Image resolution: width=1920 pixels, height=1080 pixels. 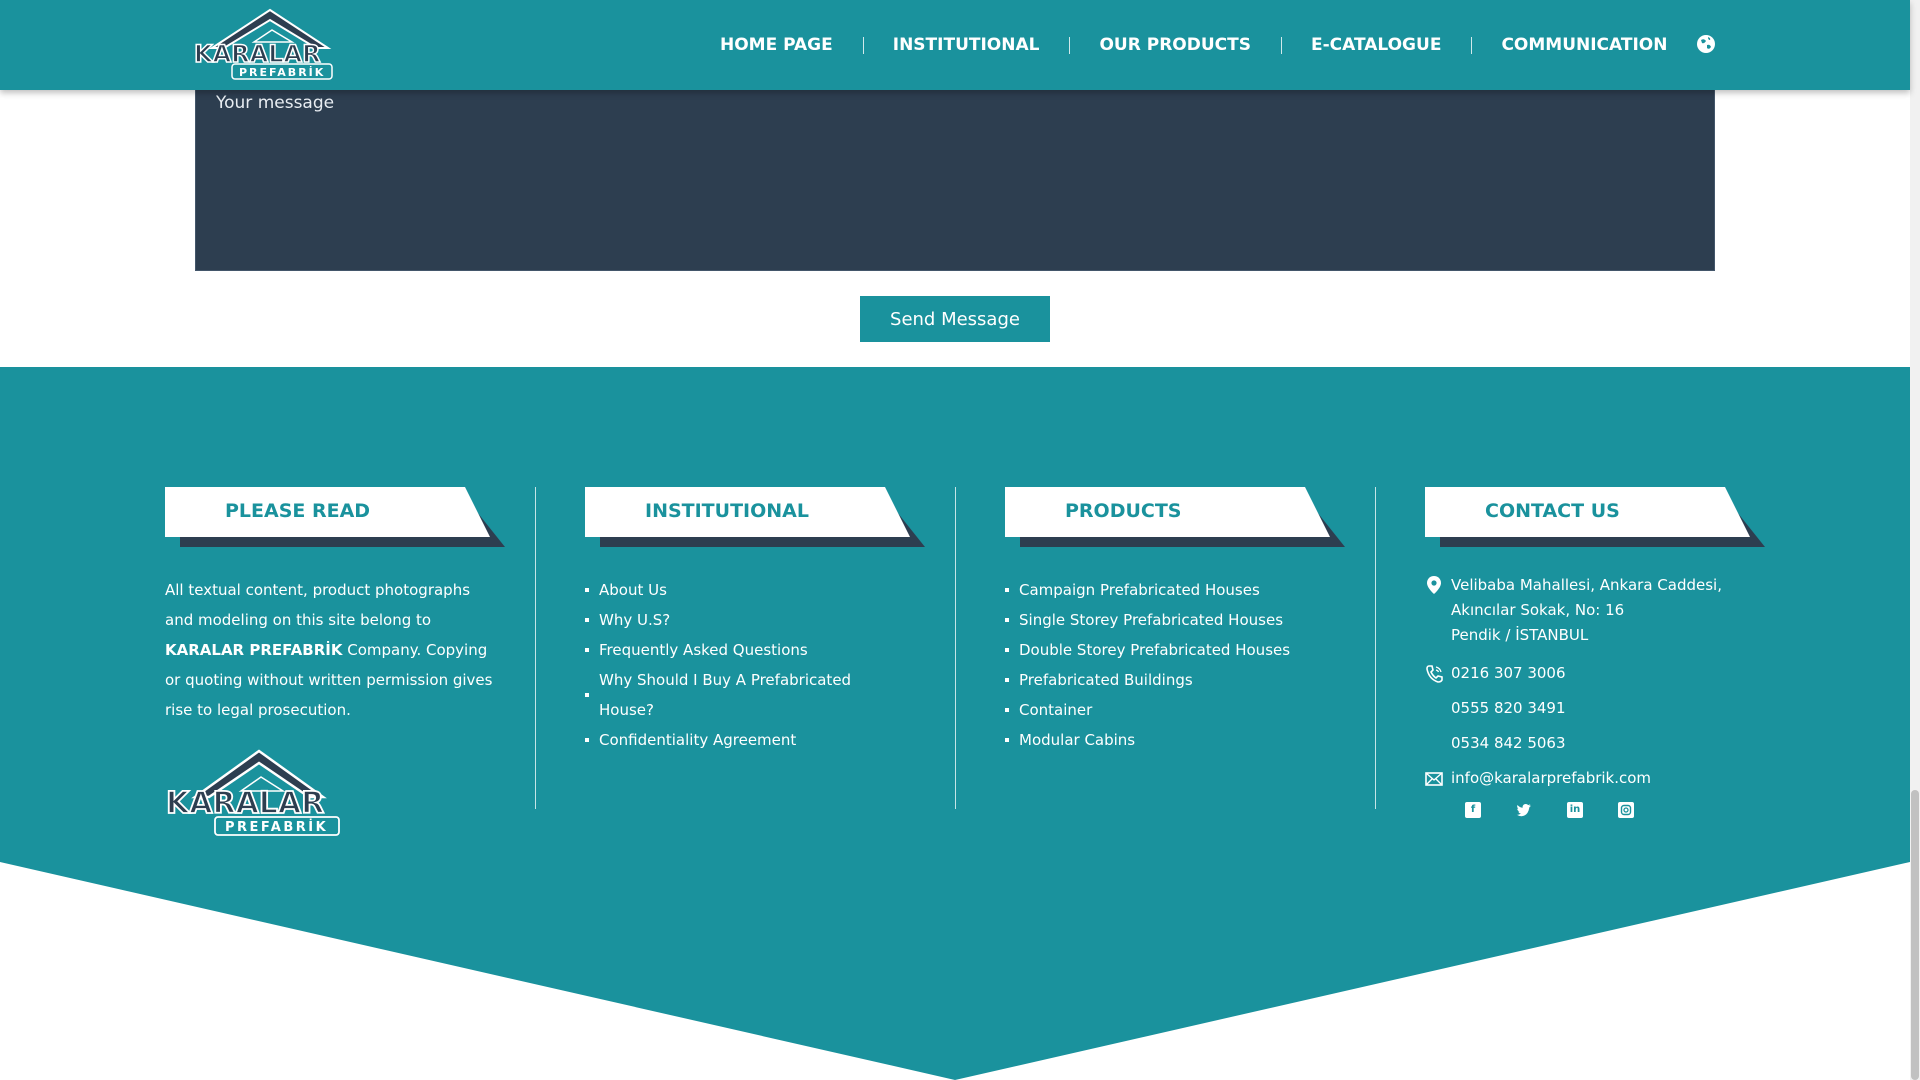 I want to click on send-message-button: Send Message, so click(x=955, y=319).